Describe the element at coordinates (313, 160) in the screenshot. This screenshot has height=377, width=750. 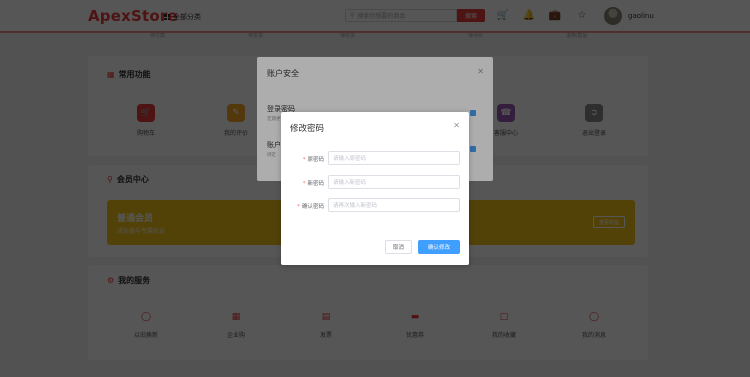
I see `field-label: * 原密码` at that location.